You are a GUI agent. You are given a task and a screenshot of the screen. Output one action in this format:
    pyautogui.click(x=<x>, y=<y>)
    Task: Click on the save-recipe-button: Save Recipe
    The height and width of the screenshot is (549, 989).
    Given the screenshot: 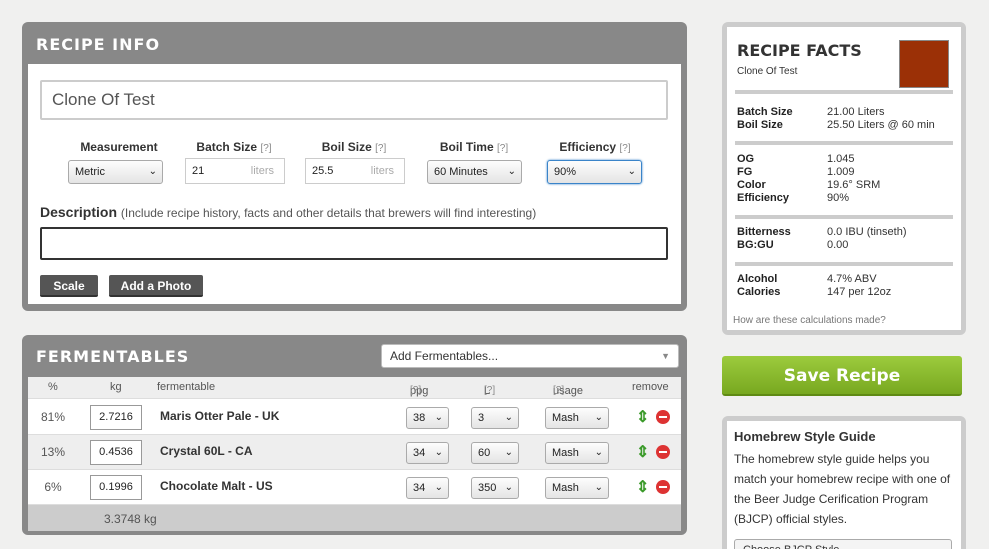 What is the action you would take?
    pyautogui.click(x=842, y=376)
    